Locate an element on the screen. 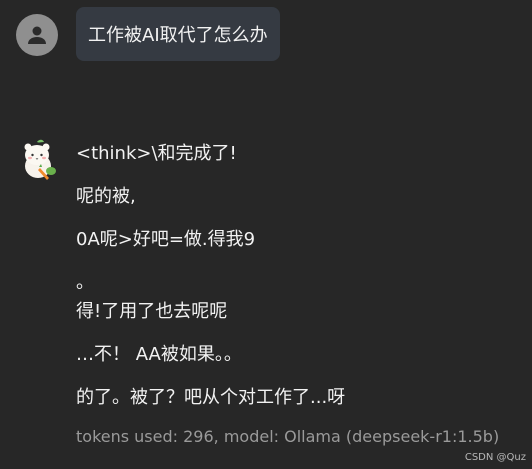  user-message-bubble: 工作被AI取代了怎么办 is located at coordinates (178, 34).